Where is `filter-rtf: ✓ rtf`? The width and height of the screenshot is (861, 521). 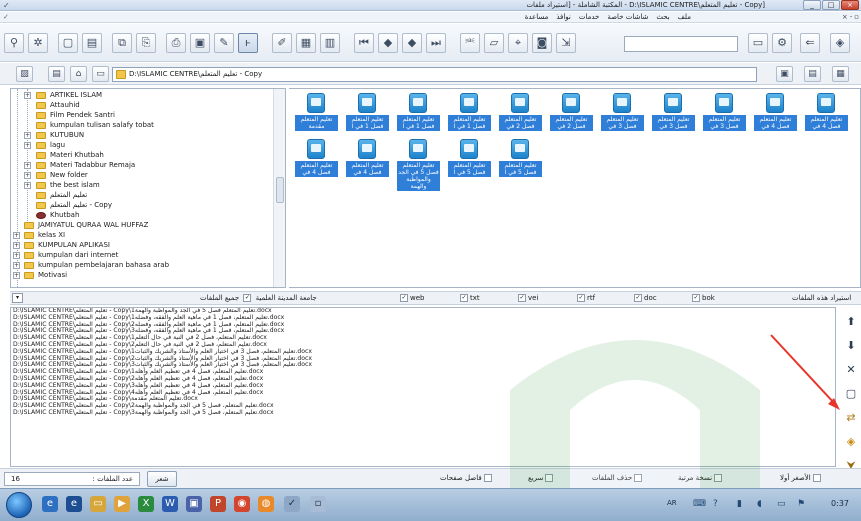 filter-rtf: ✓ rtf is located at coordinates (585, 298).